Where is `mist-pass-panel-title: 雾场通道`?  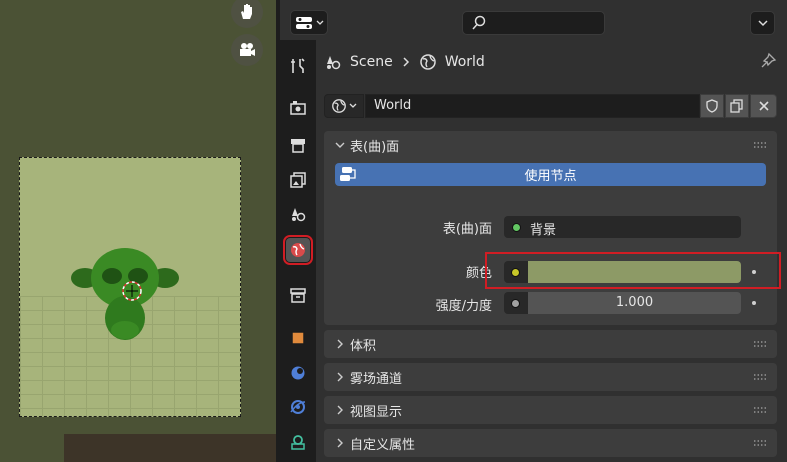
mist-pass-panel-title: 雾场通道 is located at coordinates (376, 379).